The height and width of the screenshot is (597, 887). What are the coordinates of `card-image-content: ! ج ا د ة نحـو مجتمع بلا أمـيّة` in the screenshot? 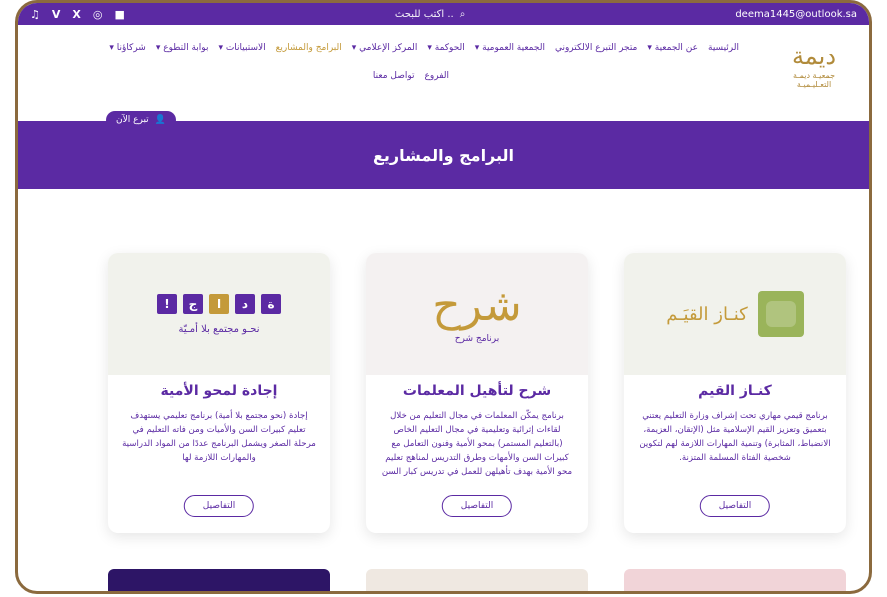 It's located at (219, 314).